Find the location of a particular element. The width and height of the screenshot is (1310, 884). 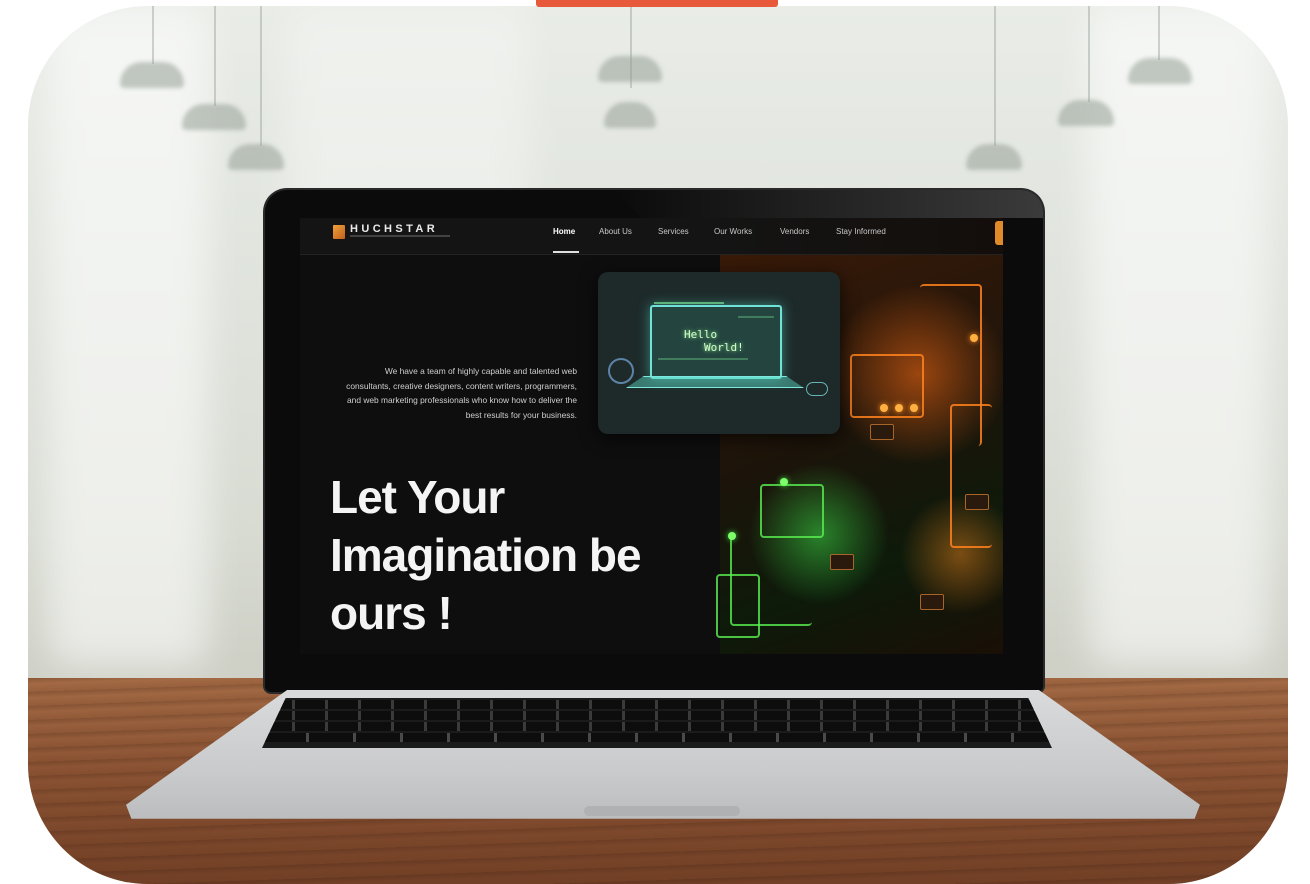

hologram-code-line2: World! is located at coordinates (724, 347).